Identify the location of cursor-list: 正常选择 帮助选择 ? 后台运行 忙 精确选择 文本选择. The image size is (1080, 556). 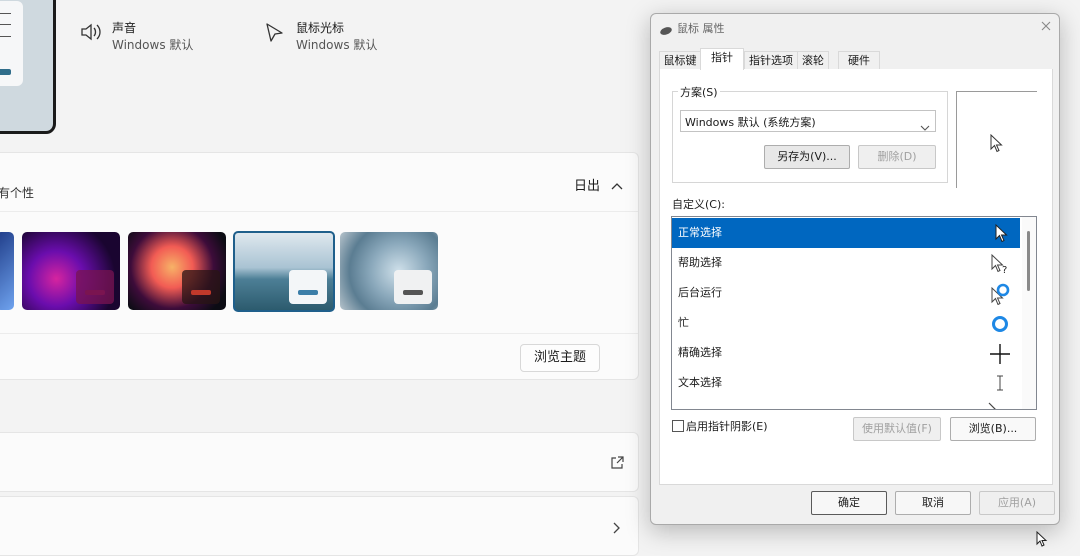
(854, 313).